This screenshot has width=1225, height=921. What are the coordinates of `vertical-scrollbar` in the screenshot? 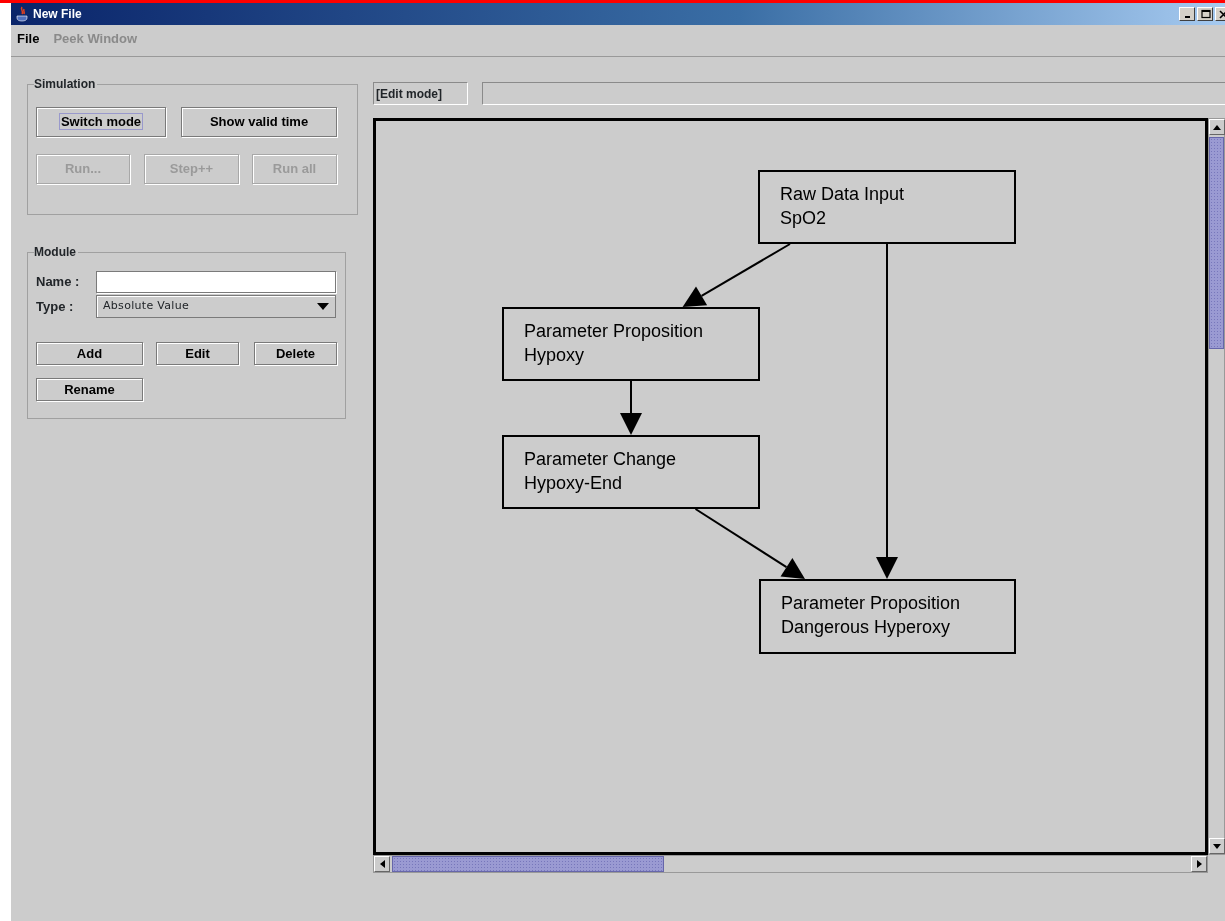 It's located at (1216, 486).